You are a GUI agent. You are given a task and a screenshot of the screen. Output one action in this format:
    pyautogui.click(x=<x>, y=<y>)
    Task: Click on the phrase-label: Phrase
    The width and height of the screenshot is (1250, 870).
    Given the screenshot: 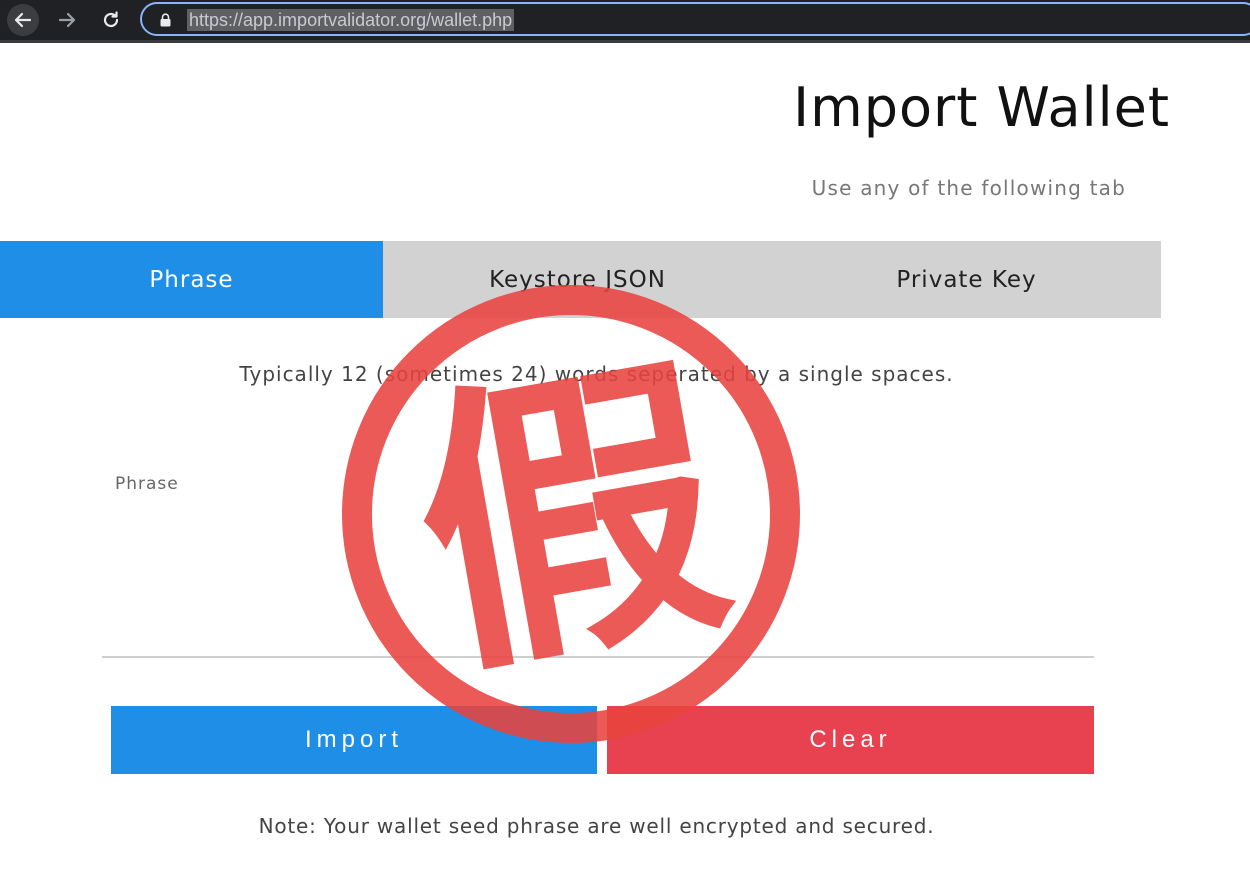 What is the action you would take?
    pyautogui.click(x=147, y=484)
    